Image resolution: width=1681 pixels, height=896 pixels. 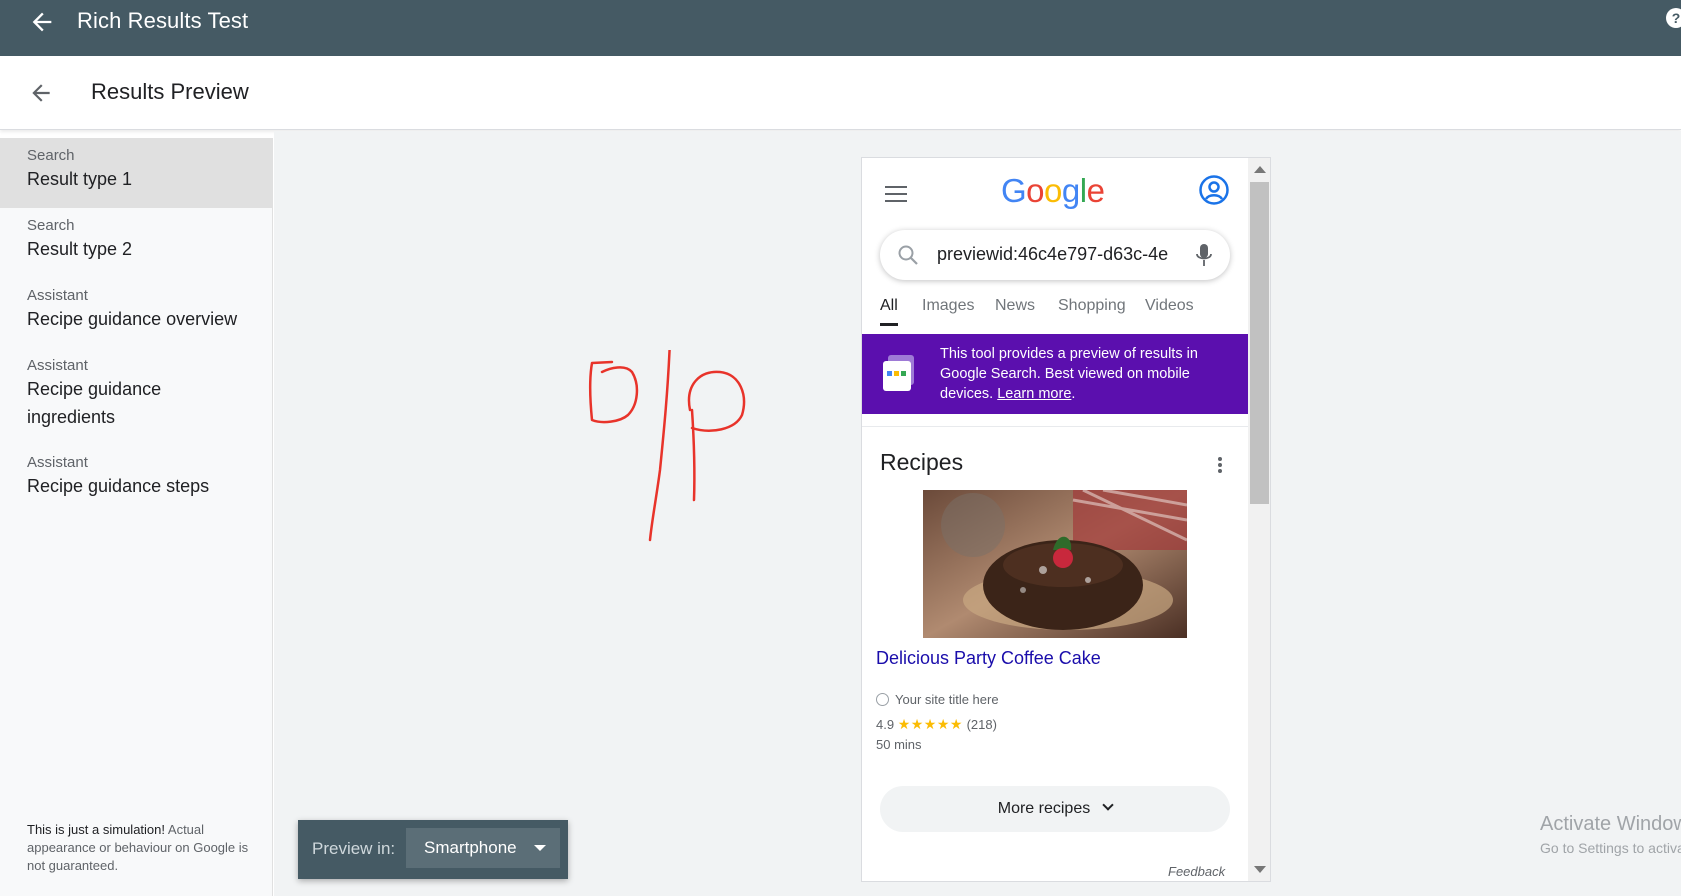 I want to click on recipe-image, so click(x=1055, y=564).